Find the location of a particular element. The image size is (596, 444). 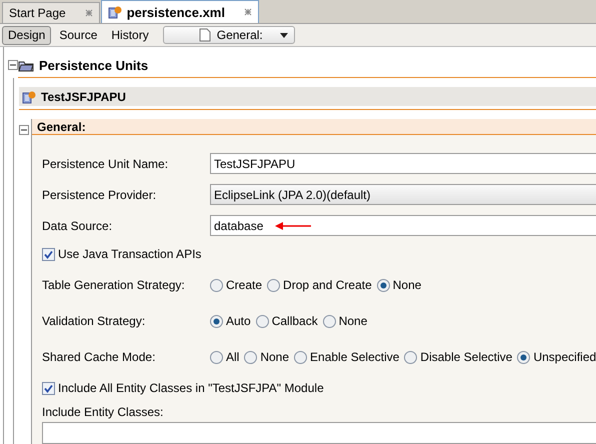

checkbox: Use Java Transaction APIs is located at coordinates (122, 254).